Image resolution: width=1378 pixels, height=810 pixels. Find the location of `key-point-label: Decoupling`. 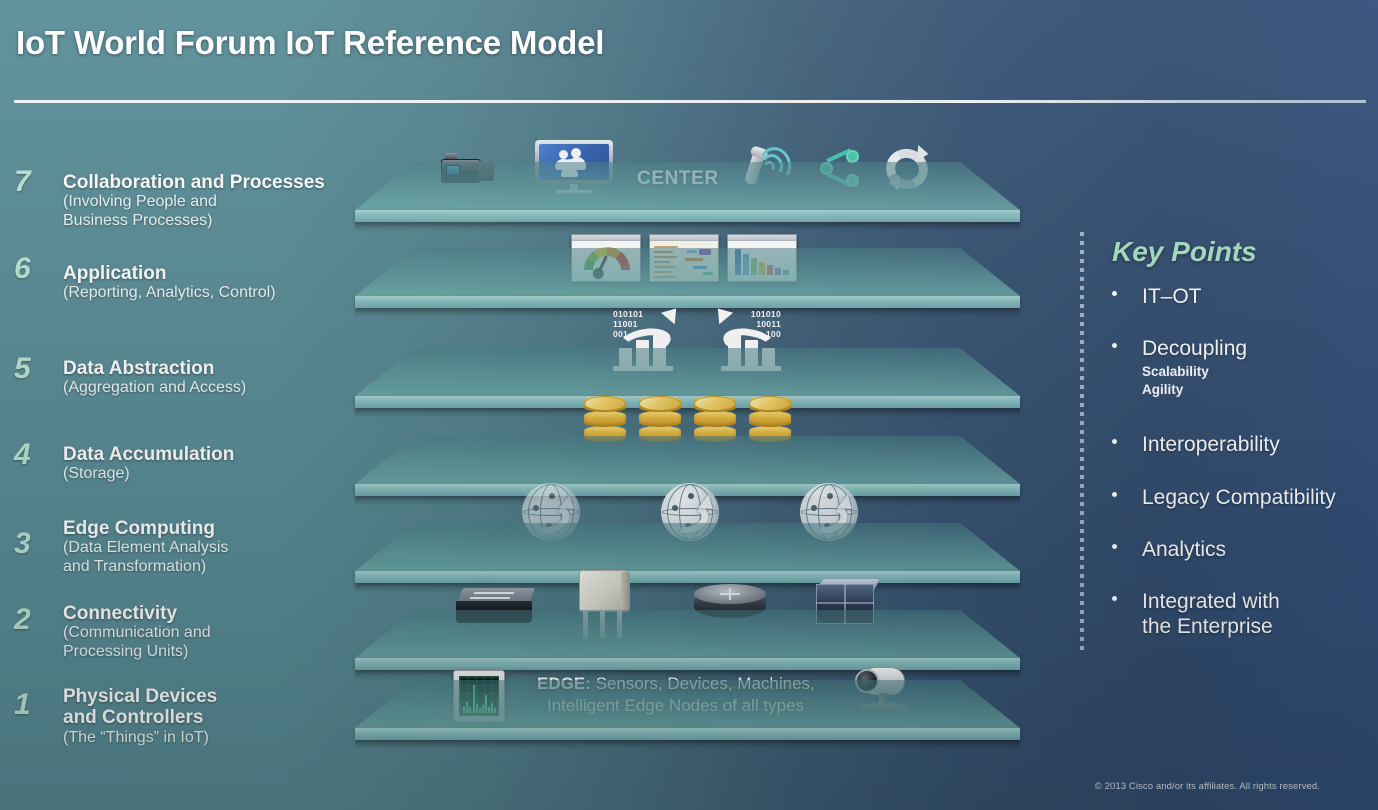

key-point-label: Decoupling is located at coordinates (1195, 348).